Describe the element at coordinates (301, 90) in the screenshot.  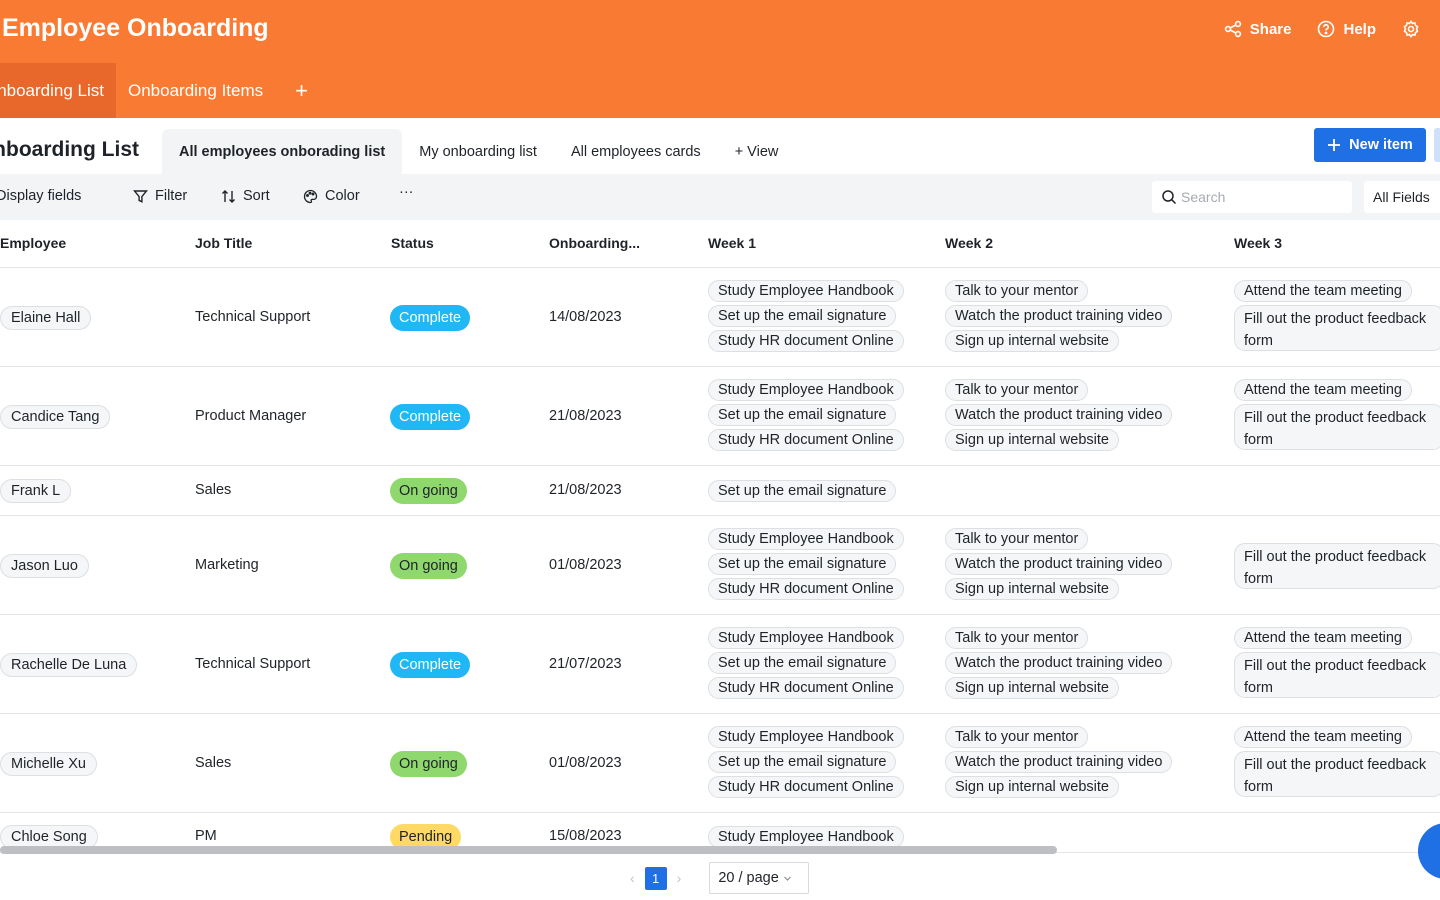
I see `add-tab-button: +` at that location.